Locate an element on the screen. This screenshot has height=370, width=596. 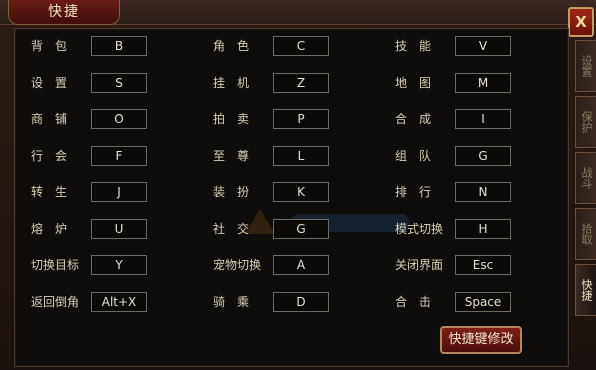
shortcut-row: 组 队G is located at coordinates (291, 156).